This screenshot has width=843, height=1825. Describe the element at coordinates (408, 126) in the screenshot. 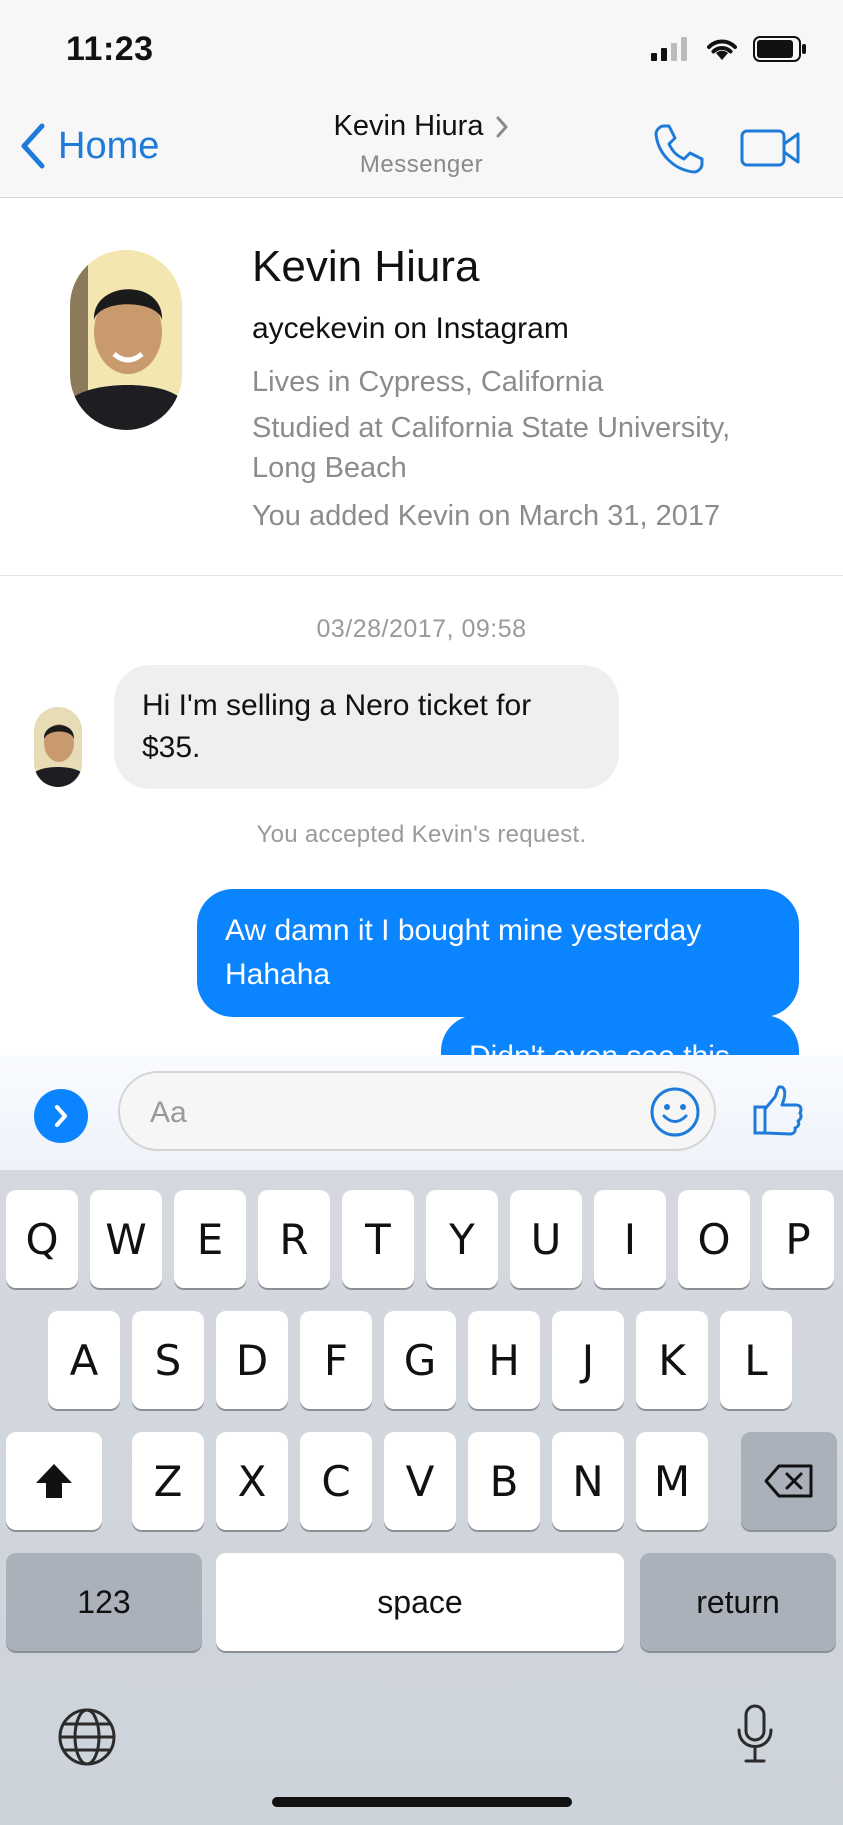

I see `contact-name: Kevin Hiura` at that location.